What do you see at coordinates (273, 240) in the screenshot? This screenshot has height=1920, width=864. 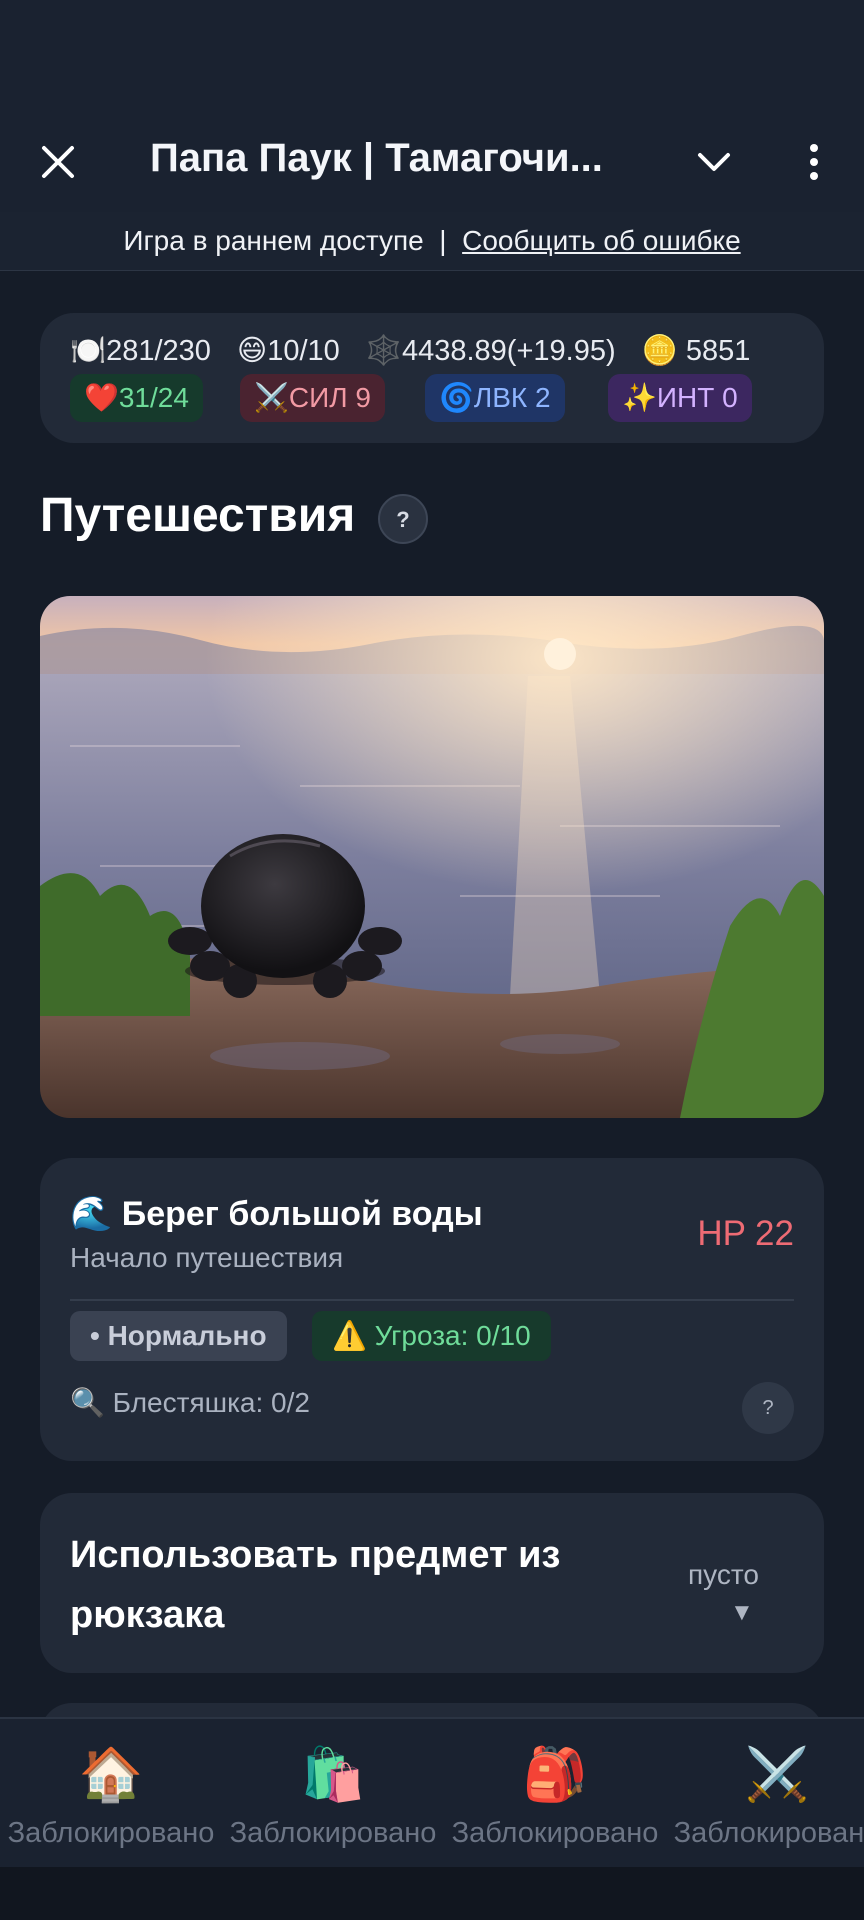 I see `early-access-text: Игра в раннем доступе` at bounding box center [273, 240].